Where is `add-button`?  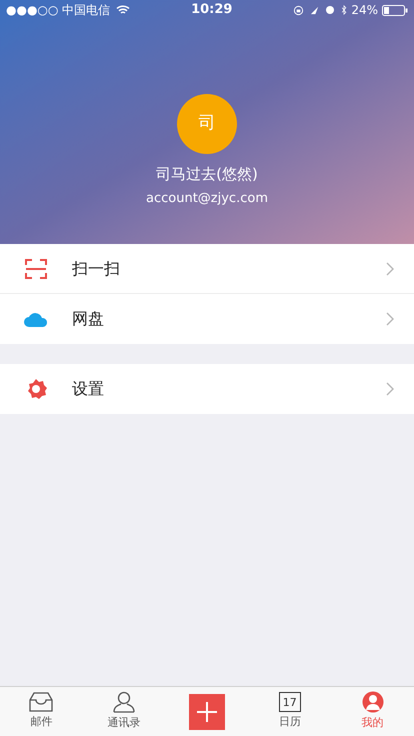
add-button is located at coordinates (206, 712).